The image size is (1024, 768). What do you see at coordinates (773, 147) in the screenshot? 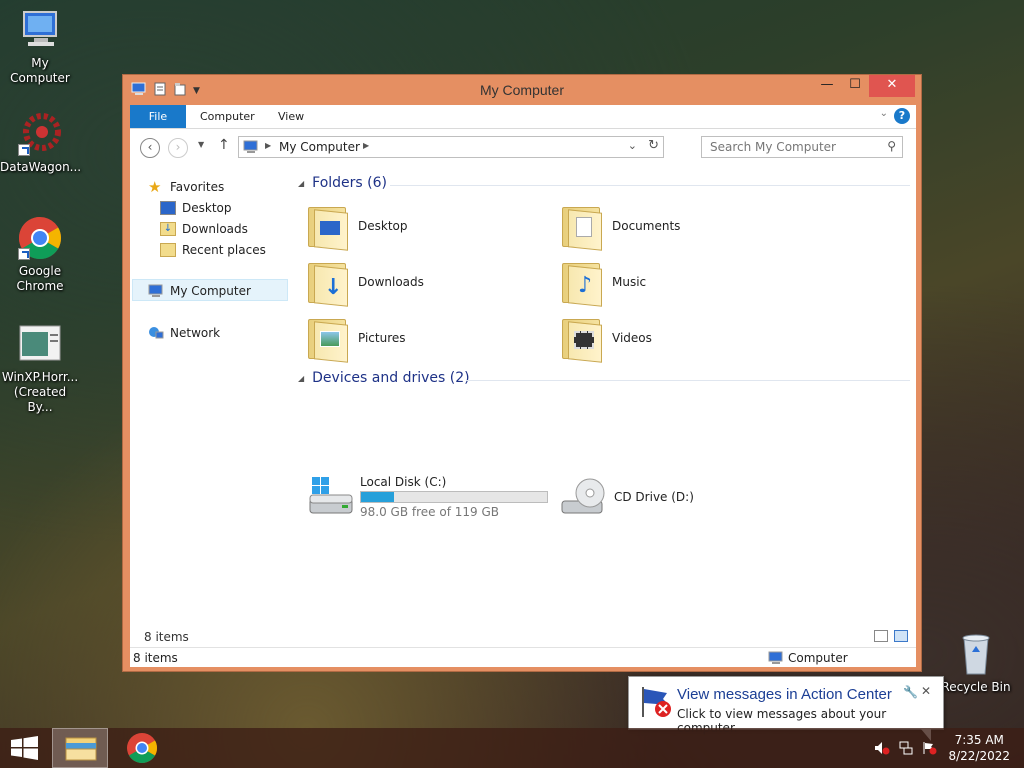
I see `search-placeholder: Search My Computer` at bounding box center [773, 147].